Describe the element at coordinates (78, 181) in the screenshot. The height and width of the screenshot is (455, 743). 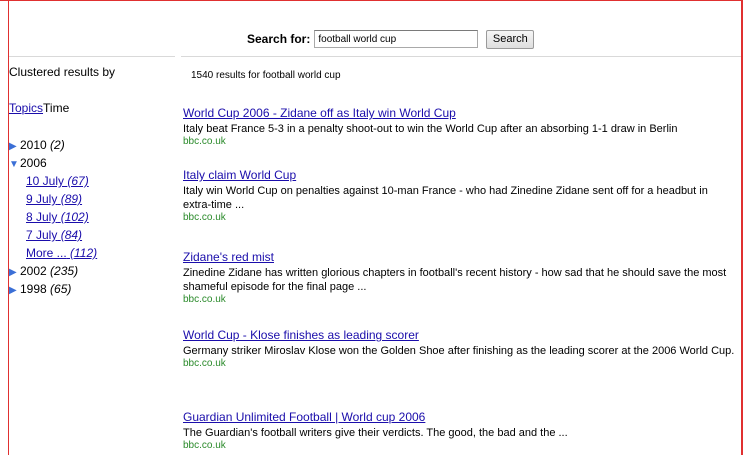
I see `date-count: (67)` at that location.